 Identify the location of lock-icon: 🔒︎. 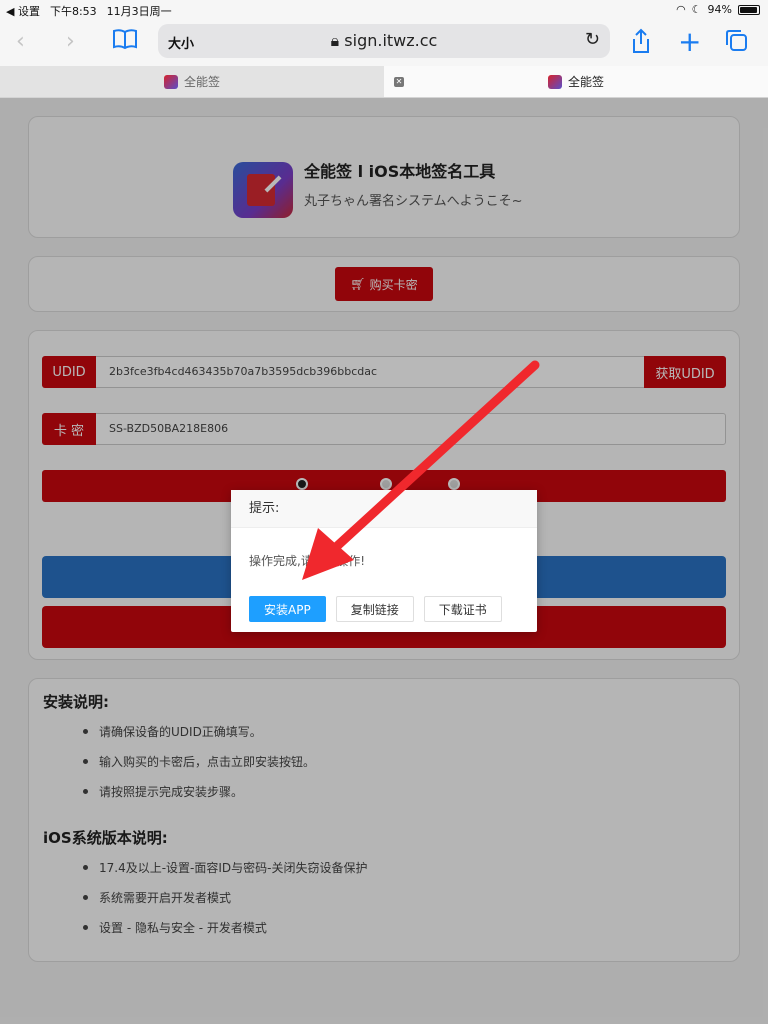
(337, 40).